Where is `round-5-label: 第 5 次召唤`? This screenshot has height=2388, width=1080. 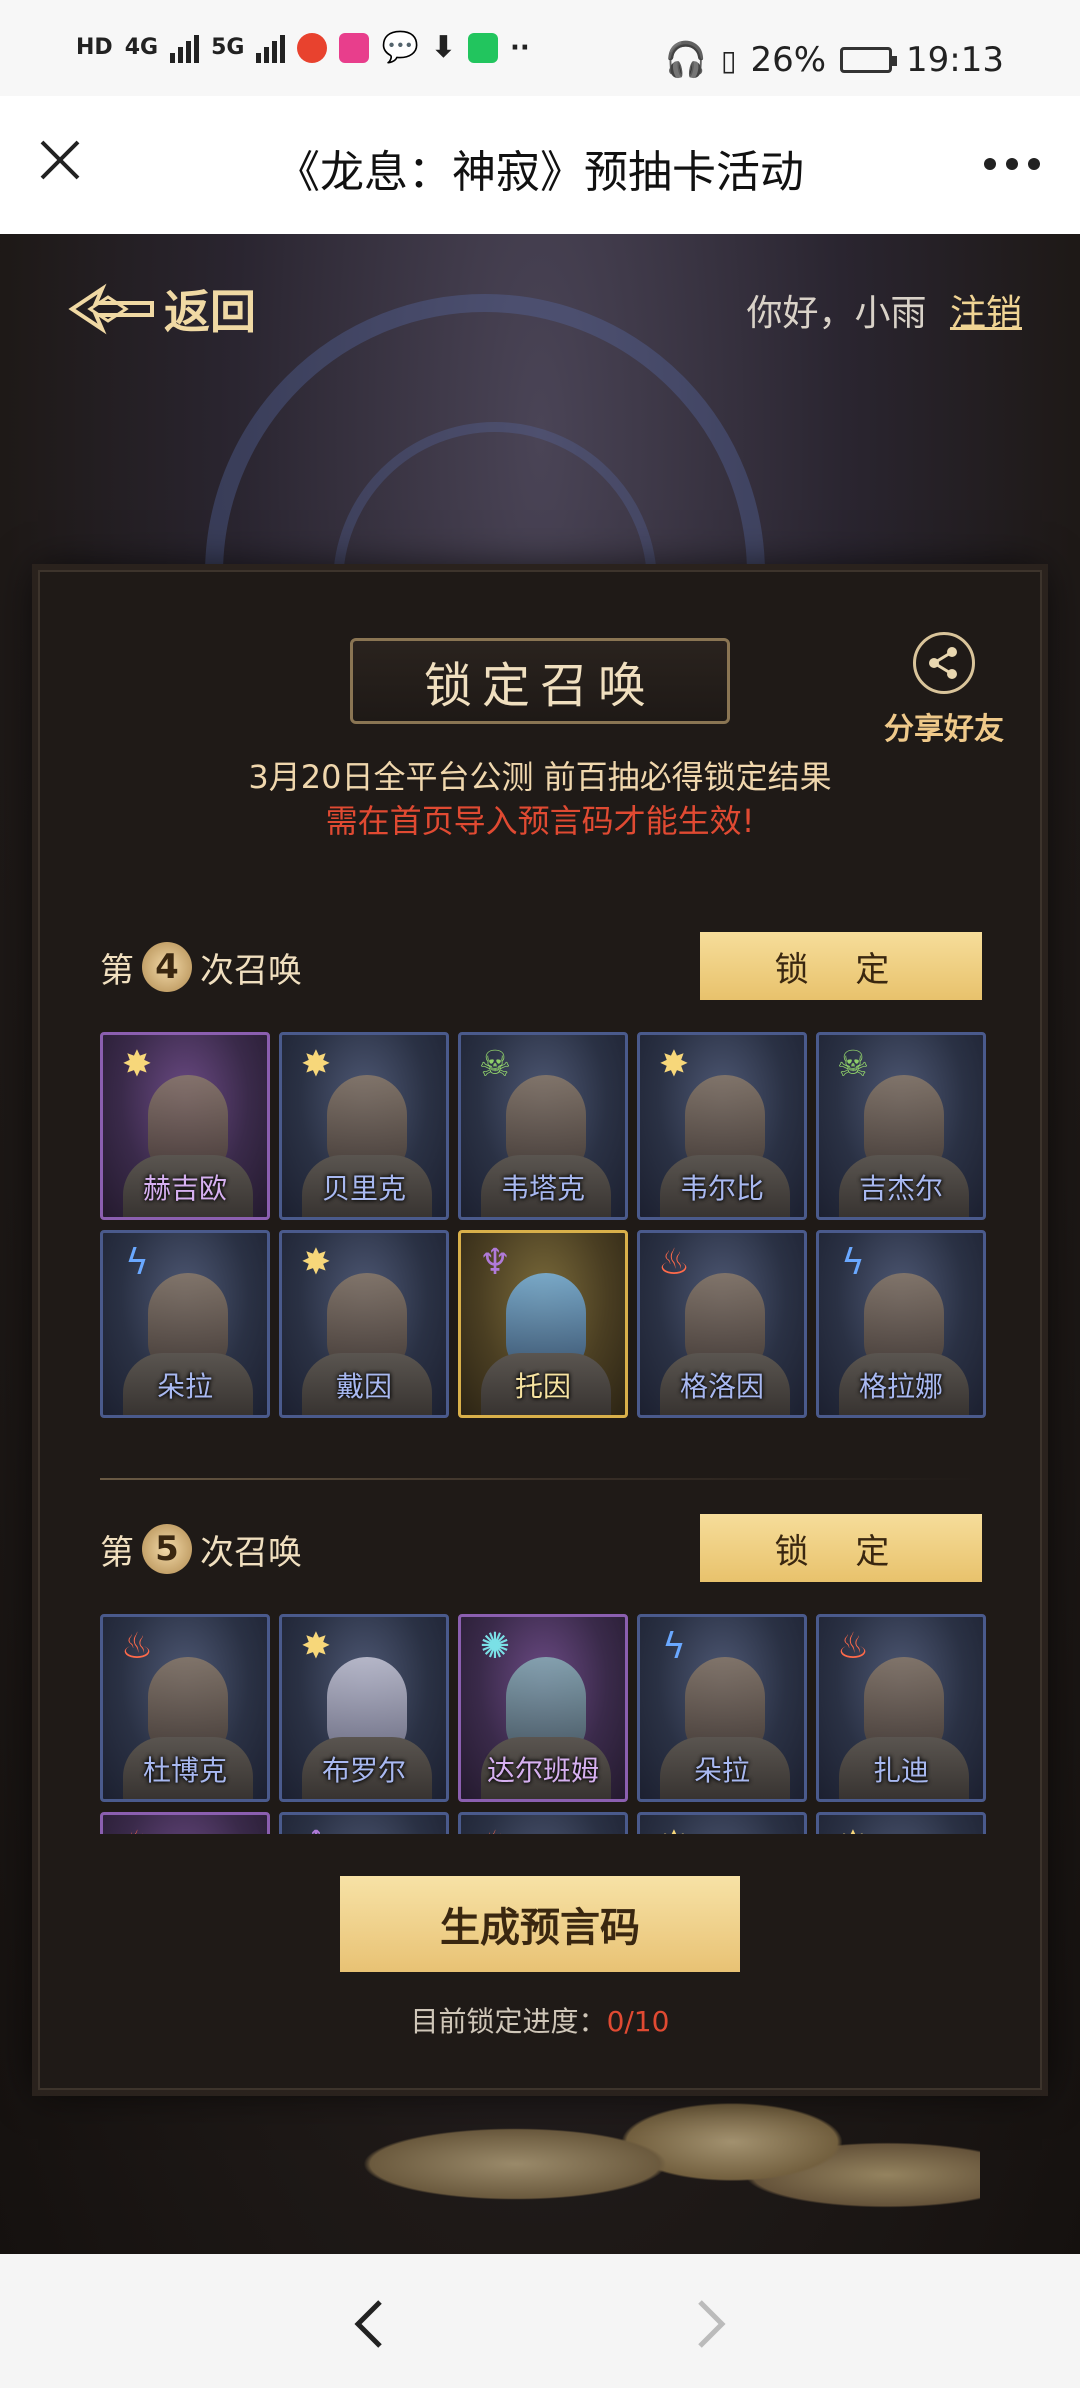 round-5-label: 第 5 次召唤 is located at coordinates (201, 1549).